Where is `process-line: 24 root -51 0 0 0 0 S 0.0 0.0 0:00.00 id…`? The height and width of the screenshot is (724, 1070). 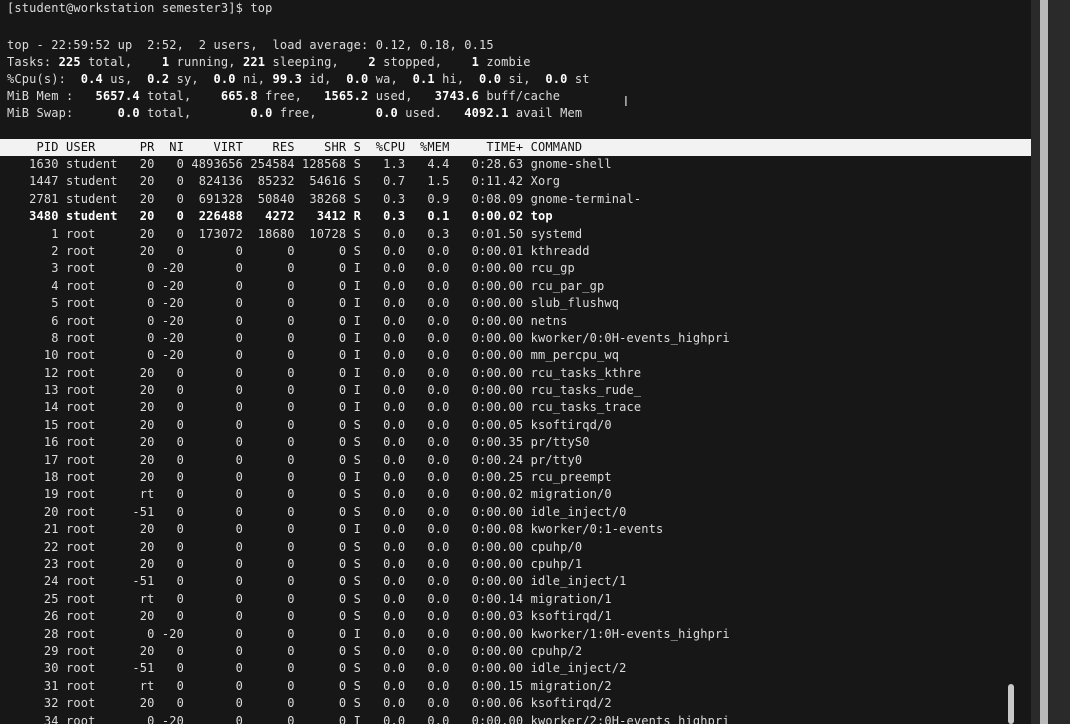
process-line: 24 root -51 0 0 0 0 S 0.0 0.0 0:00.00 id… is located at coordinates (317, 581).